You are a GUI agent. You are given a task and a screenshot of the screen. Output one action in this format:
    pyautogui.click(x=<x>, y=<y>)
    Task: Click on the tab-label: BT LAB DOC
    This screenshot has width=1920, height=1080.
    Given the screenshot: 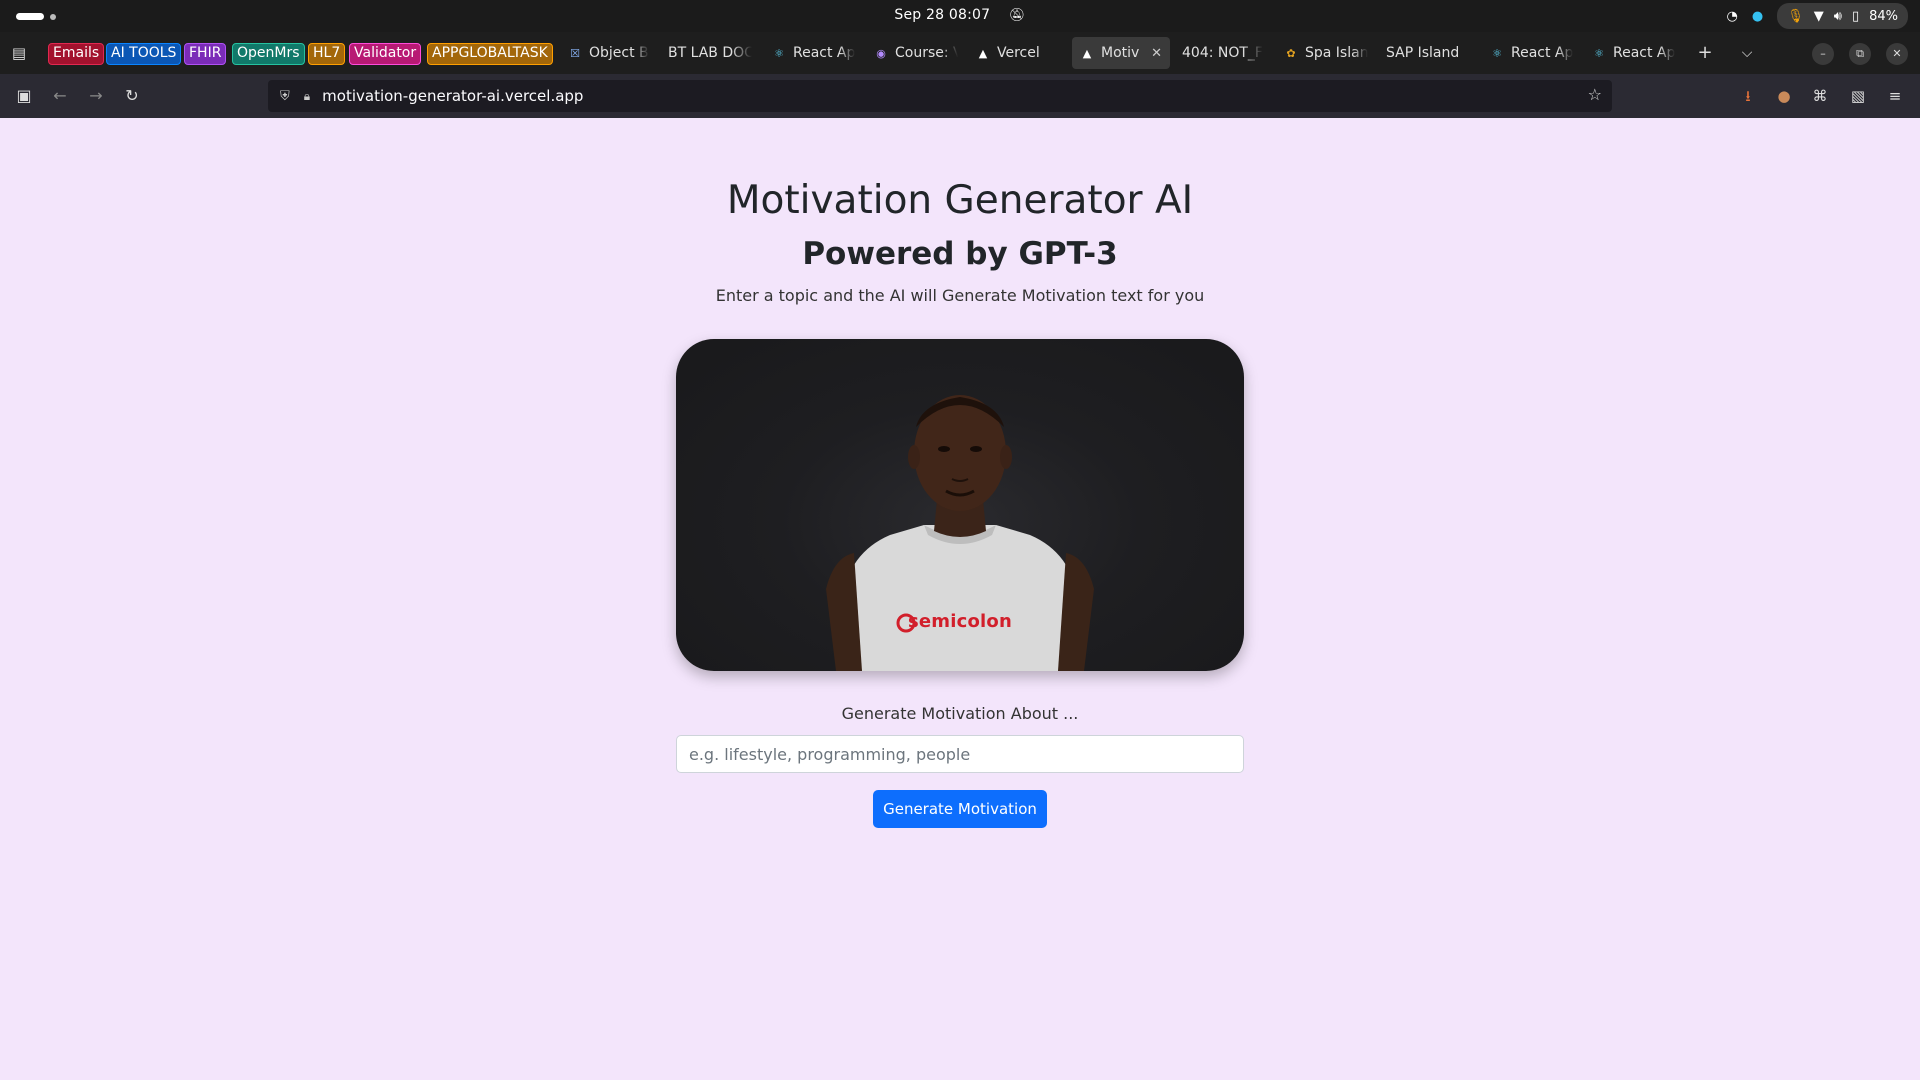 What is the action you would take?
    pyautogui.click(x=710, y=53)
    